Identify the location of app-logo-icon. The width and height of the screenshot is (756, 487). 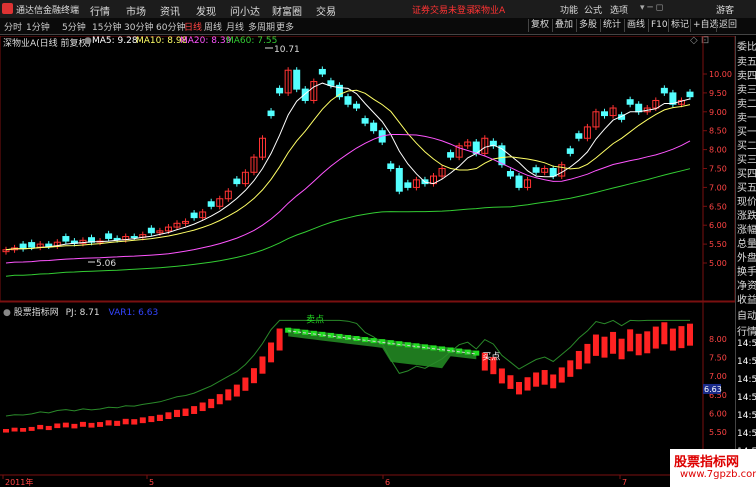
(7, 8).